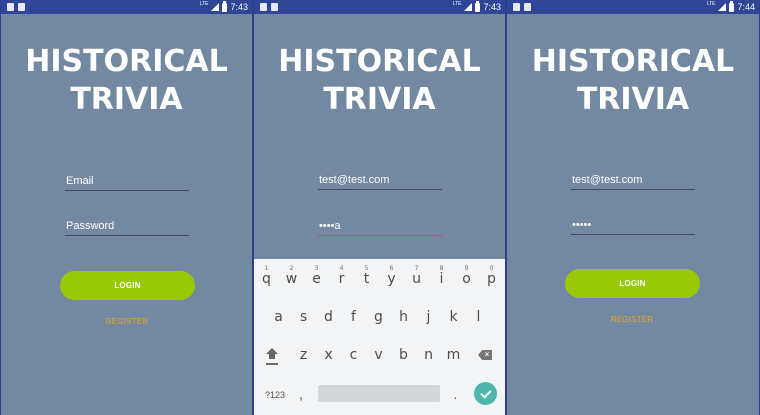  I want to click on key-r: 4r, so click(341, 279).